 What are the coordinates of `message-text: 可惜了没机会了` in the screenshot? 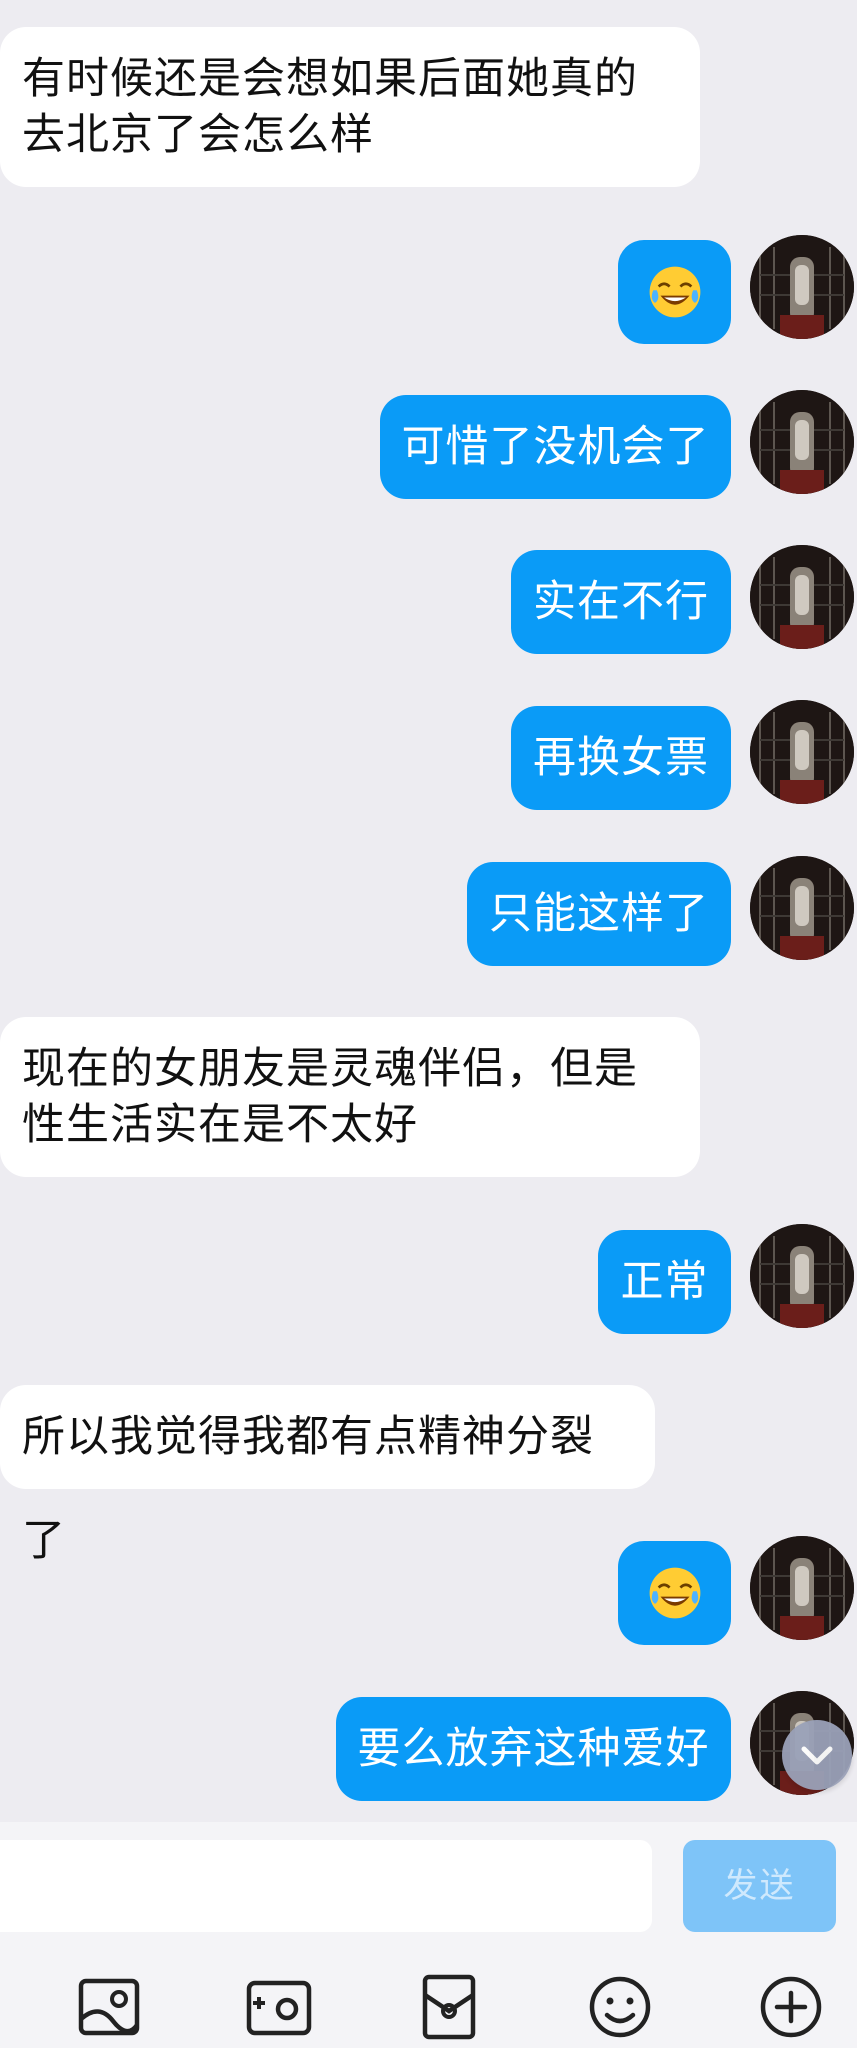 It's located at (555, 447).